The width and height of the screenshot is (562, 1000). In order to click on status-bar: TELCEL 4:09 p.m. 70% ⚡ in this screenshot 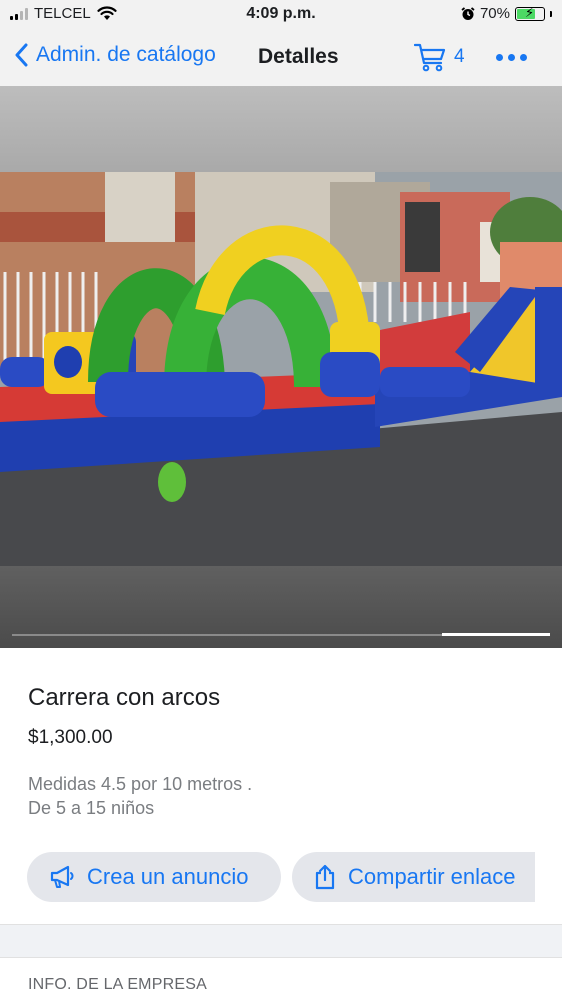, I will do `click(281, 15)`.